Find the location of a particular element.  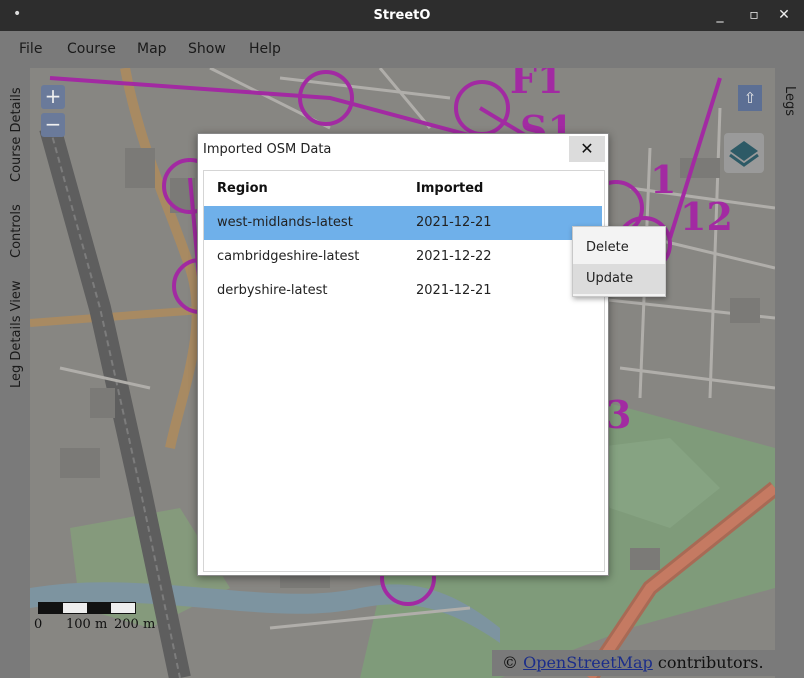

column-header-imported: Imported is located at coordinates (449, 188).